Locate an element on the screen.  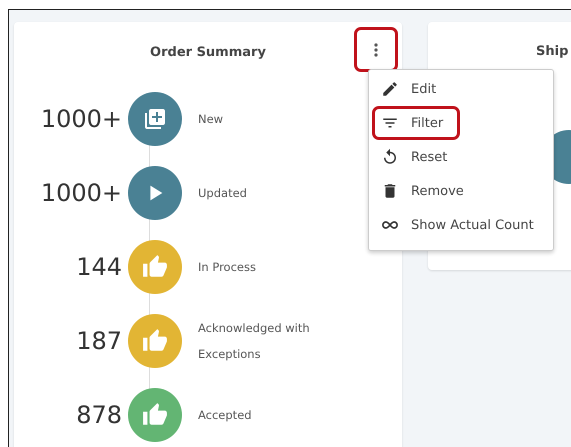
menu-item: Show Actual Count is located at coordinates (457, 225).